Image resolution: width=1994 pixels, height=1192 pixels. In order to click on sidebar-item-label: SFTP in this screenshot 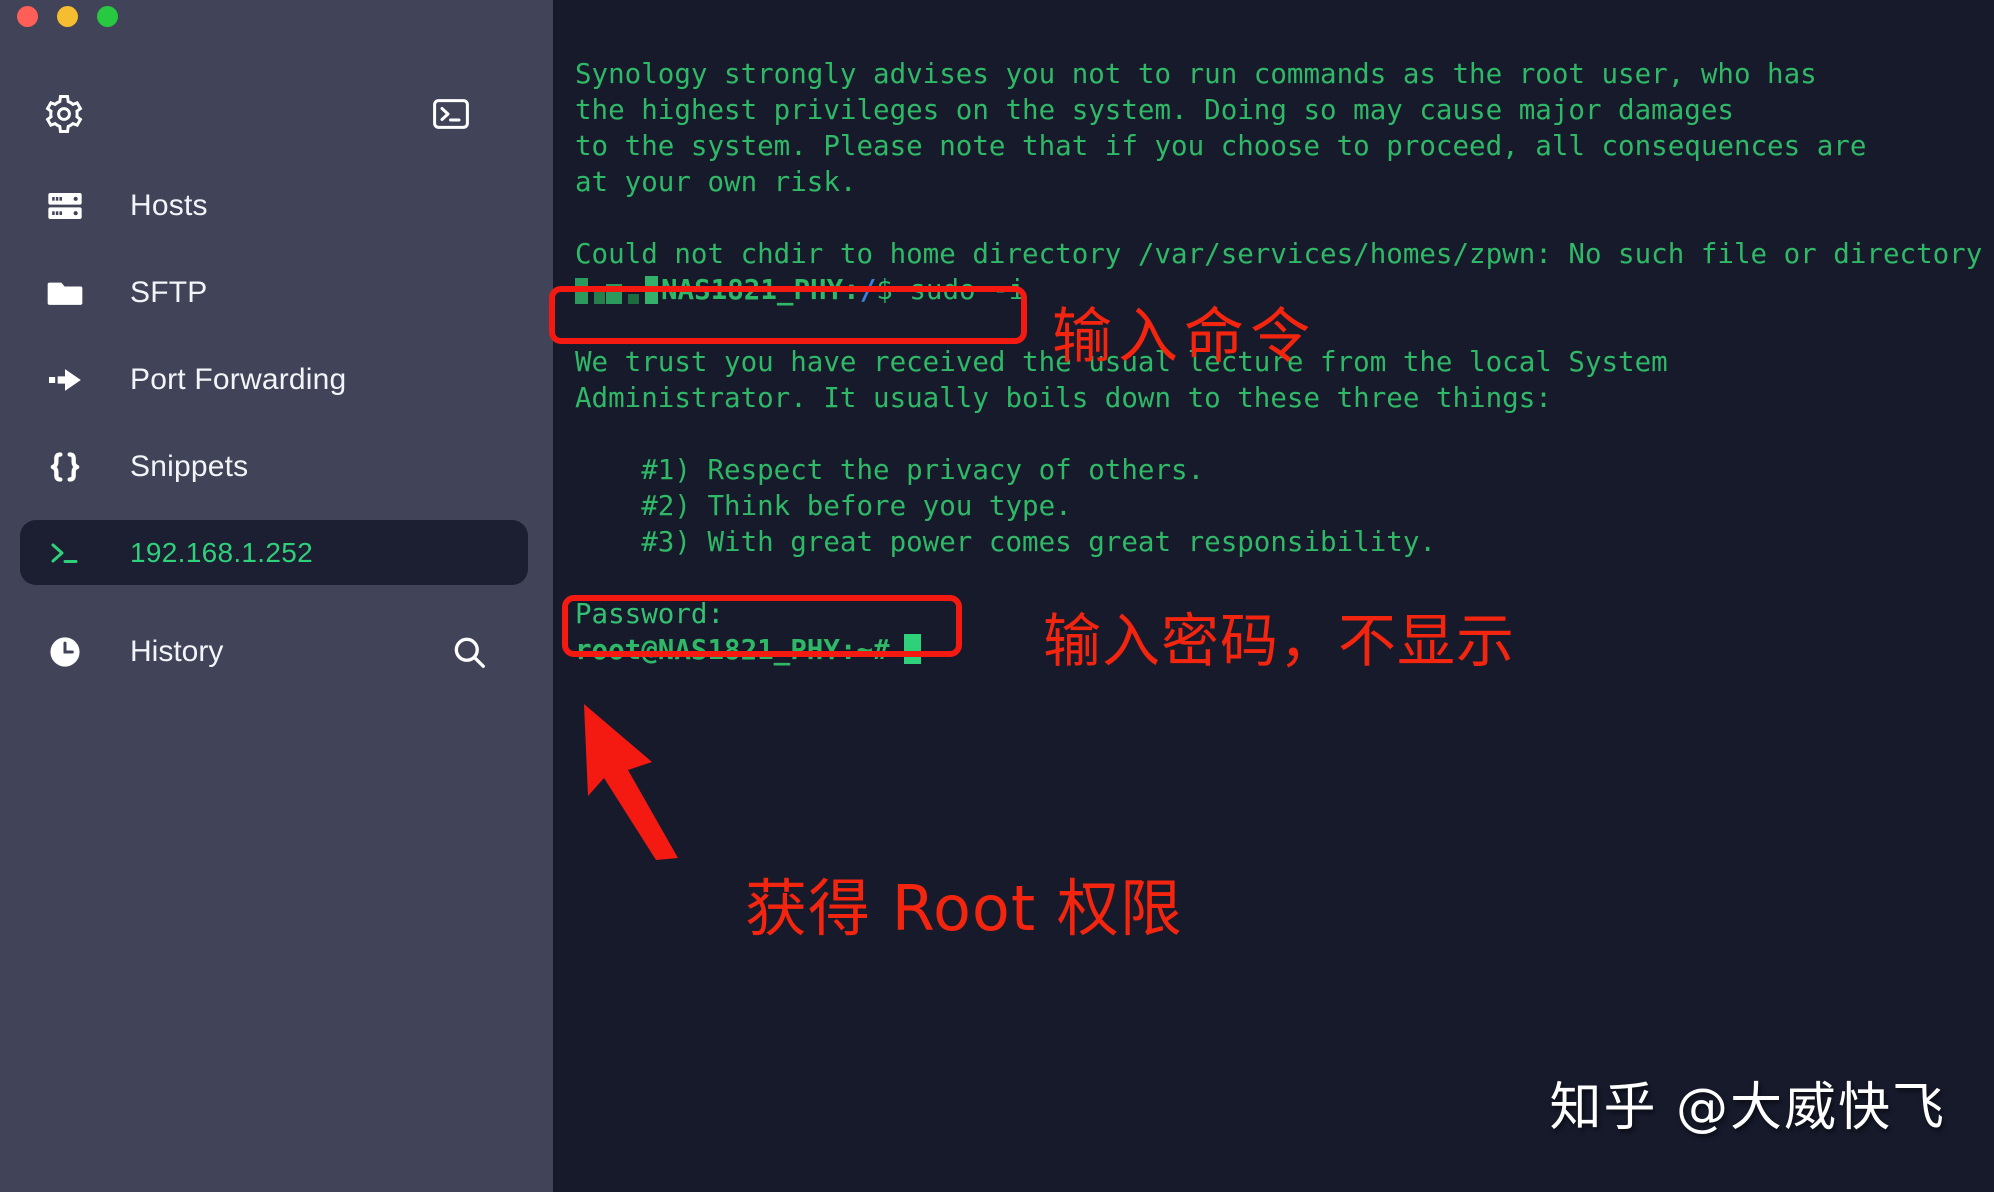, I will do `click(169, 292)`.